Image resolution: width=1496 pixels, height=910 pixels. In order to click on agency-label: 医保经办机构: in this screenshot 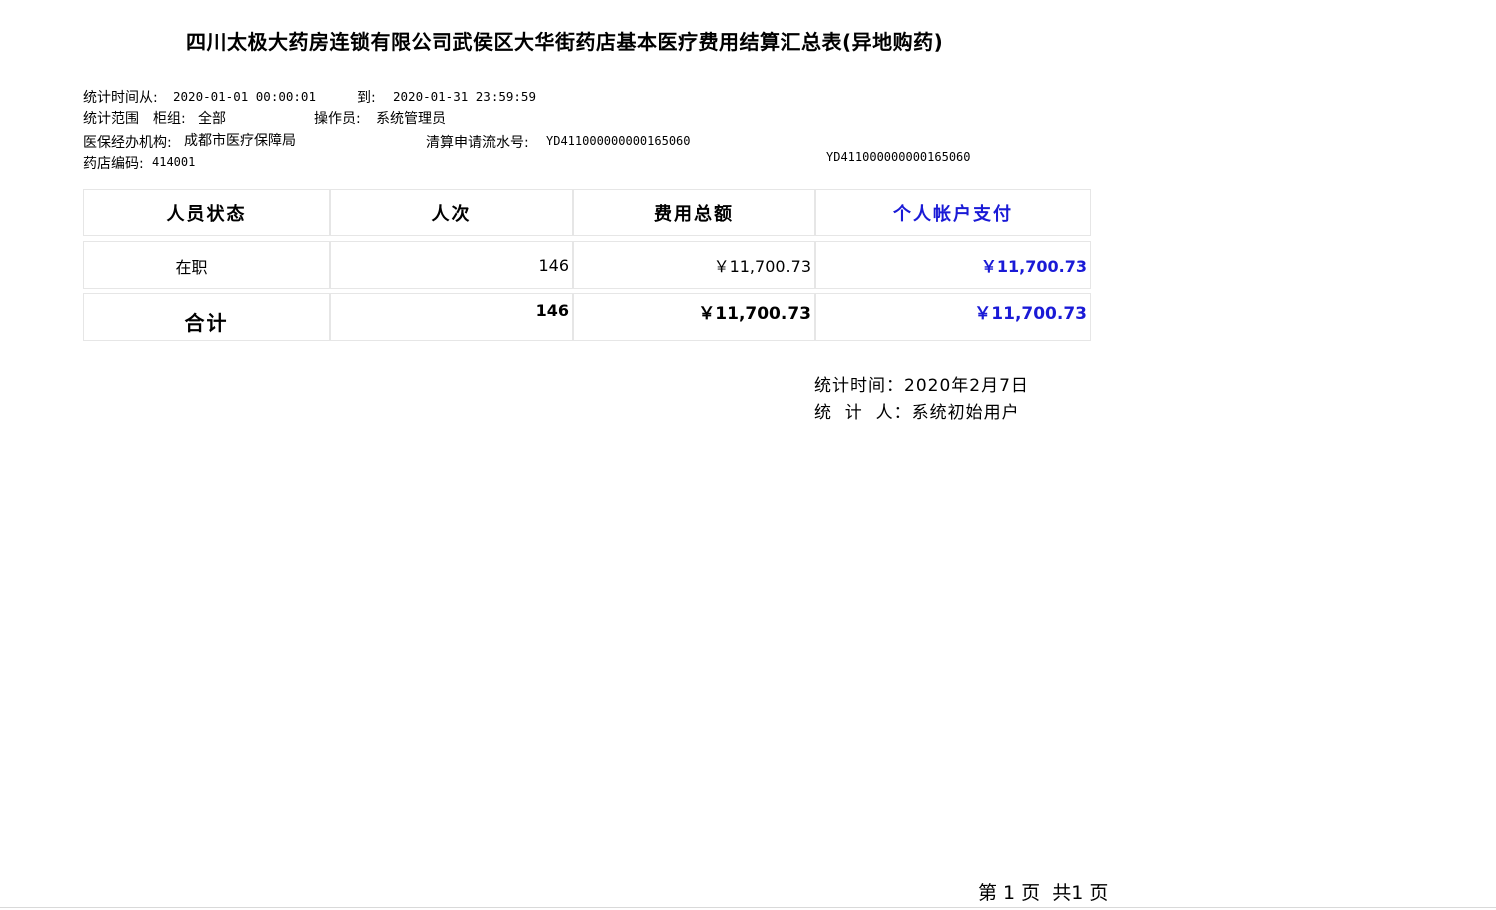, I will do `click(127, 143)`.